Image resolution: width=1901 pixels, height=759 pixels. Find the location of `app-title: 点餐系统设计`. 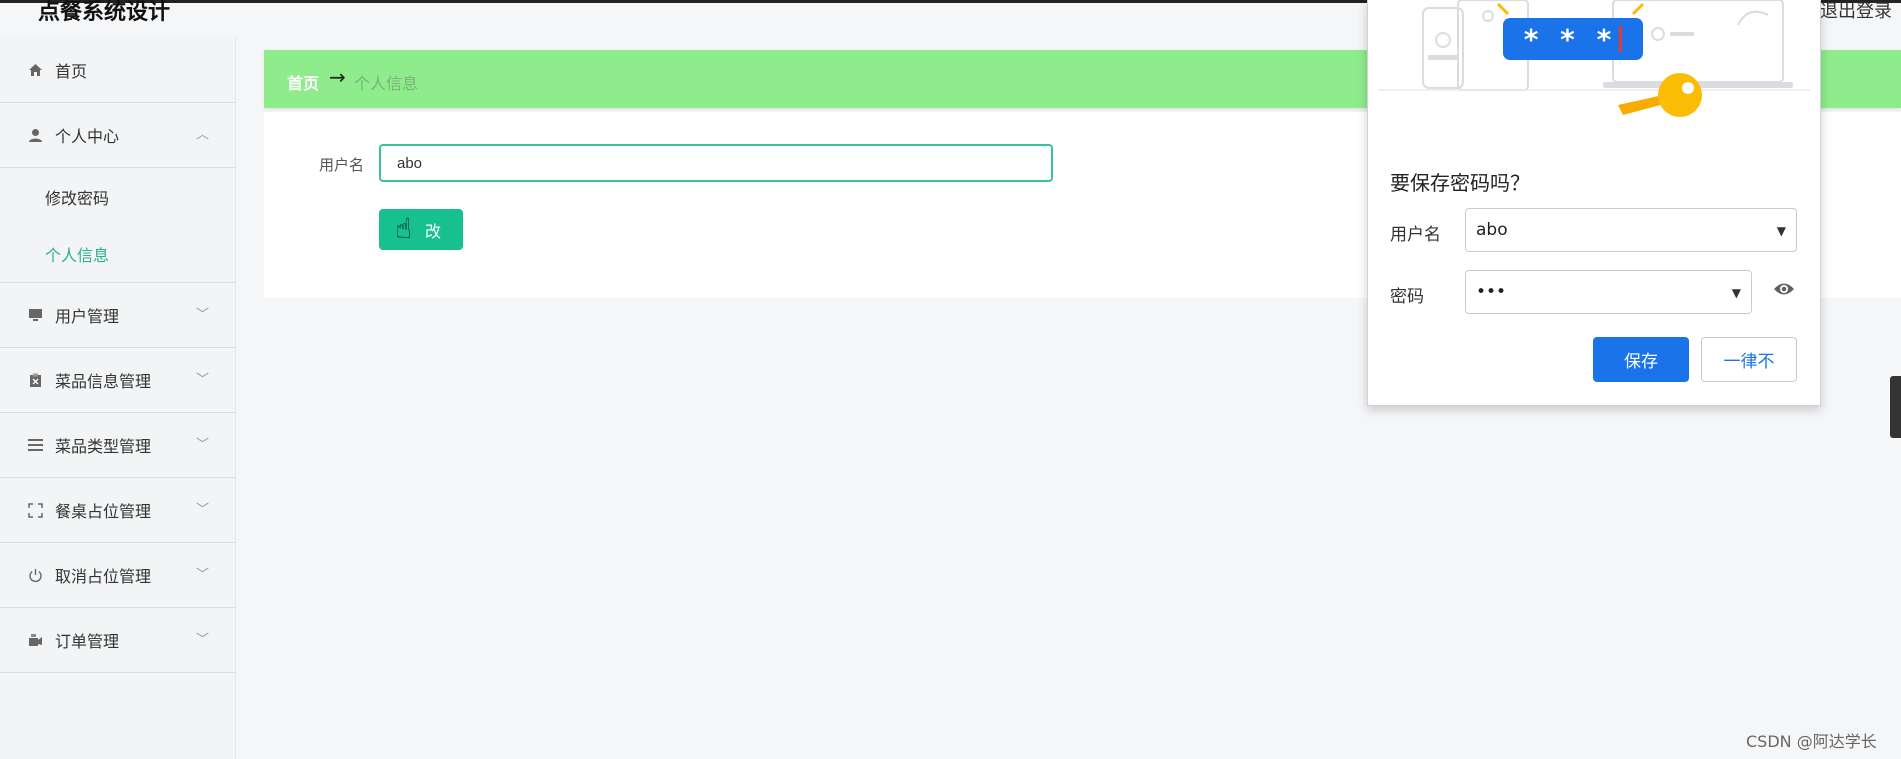

app-title: 点餐系统设计 is located at coordinates (104, 12).